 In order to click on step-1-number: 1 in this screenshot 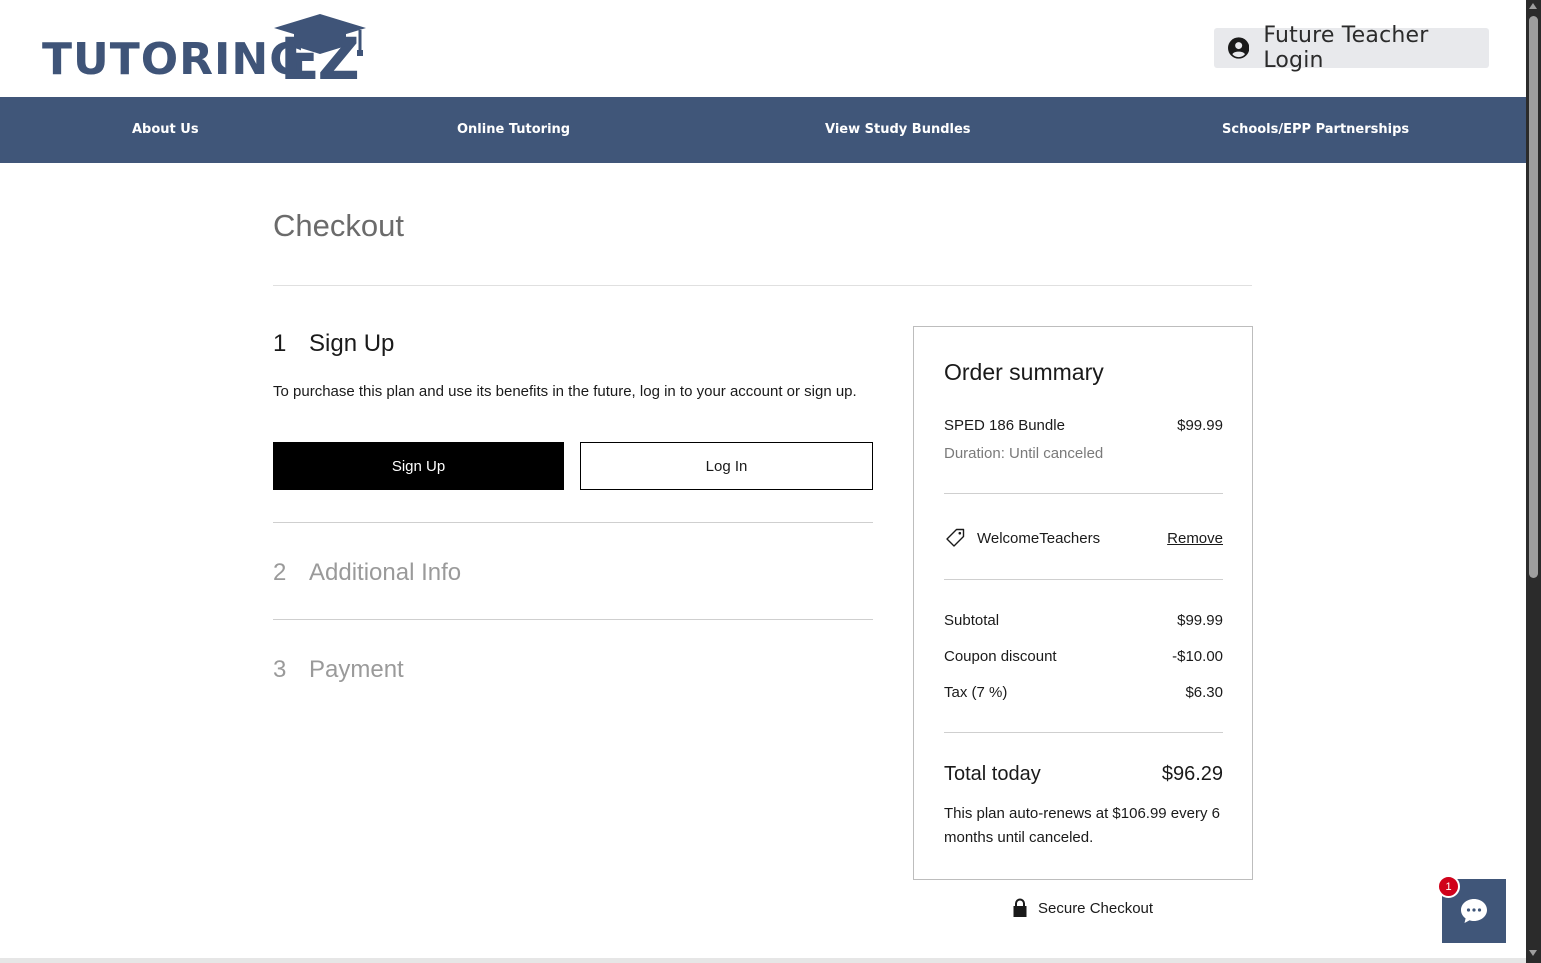, I will do `click(280, 343)`.